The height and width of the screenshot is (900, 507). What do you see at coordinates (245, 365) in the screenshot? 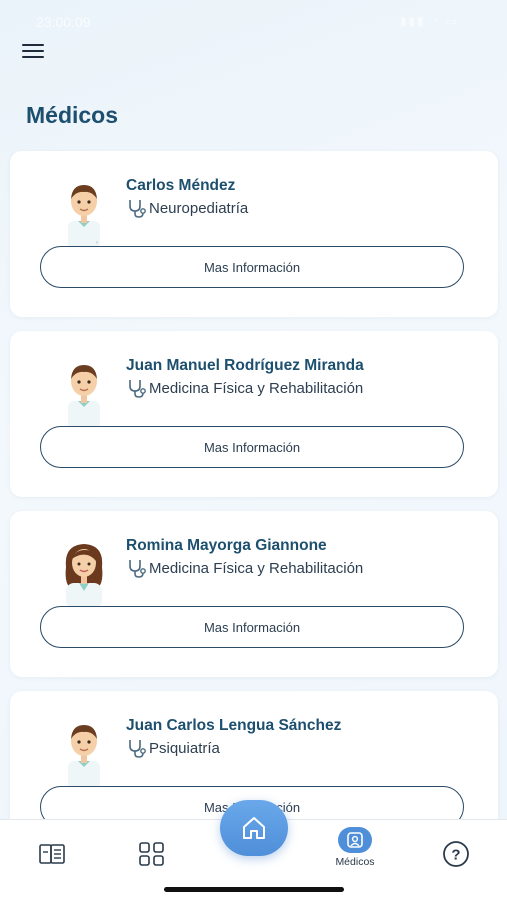
I see `doctor-name: Juan Manuel Rodríguez Miranda` at bounding box center [245, 365].